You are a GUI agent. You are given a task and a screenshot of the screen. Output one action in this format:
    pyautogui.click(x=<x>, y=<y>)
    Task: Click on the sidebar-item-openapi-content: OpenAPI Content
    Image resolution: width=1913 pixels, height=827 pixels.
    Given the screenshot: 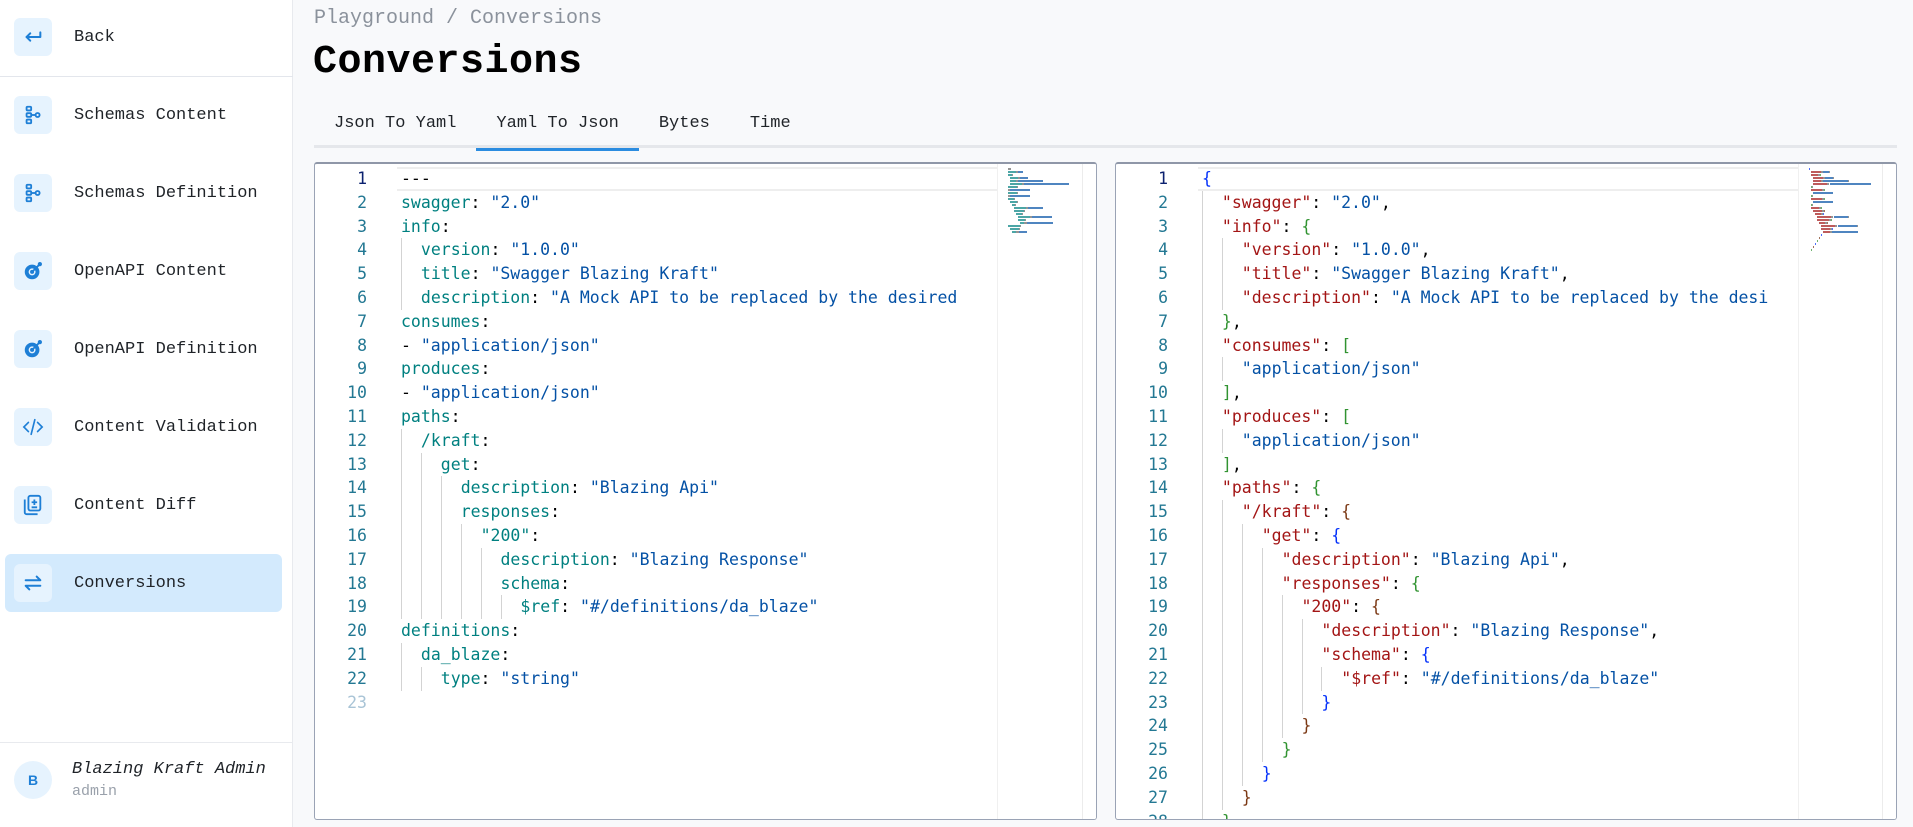 What is the action you would take?
    pyautogui.click(x=143, y=271)
    